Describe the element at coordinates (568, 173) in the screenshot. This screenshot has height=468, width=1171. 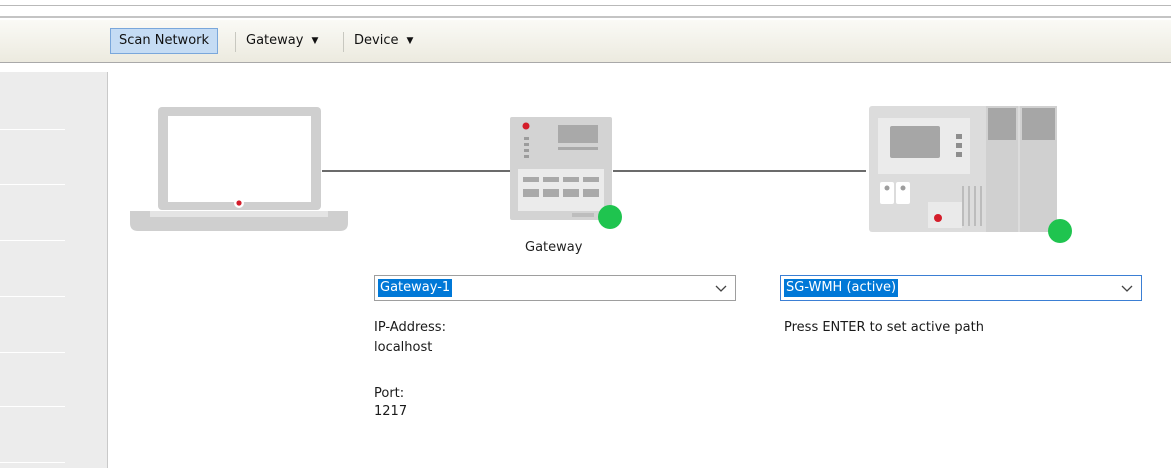
I see `gateway-device-icon` at that location.